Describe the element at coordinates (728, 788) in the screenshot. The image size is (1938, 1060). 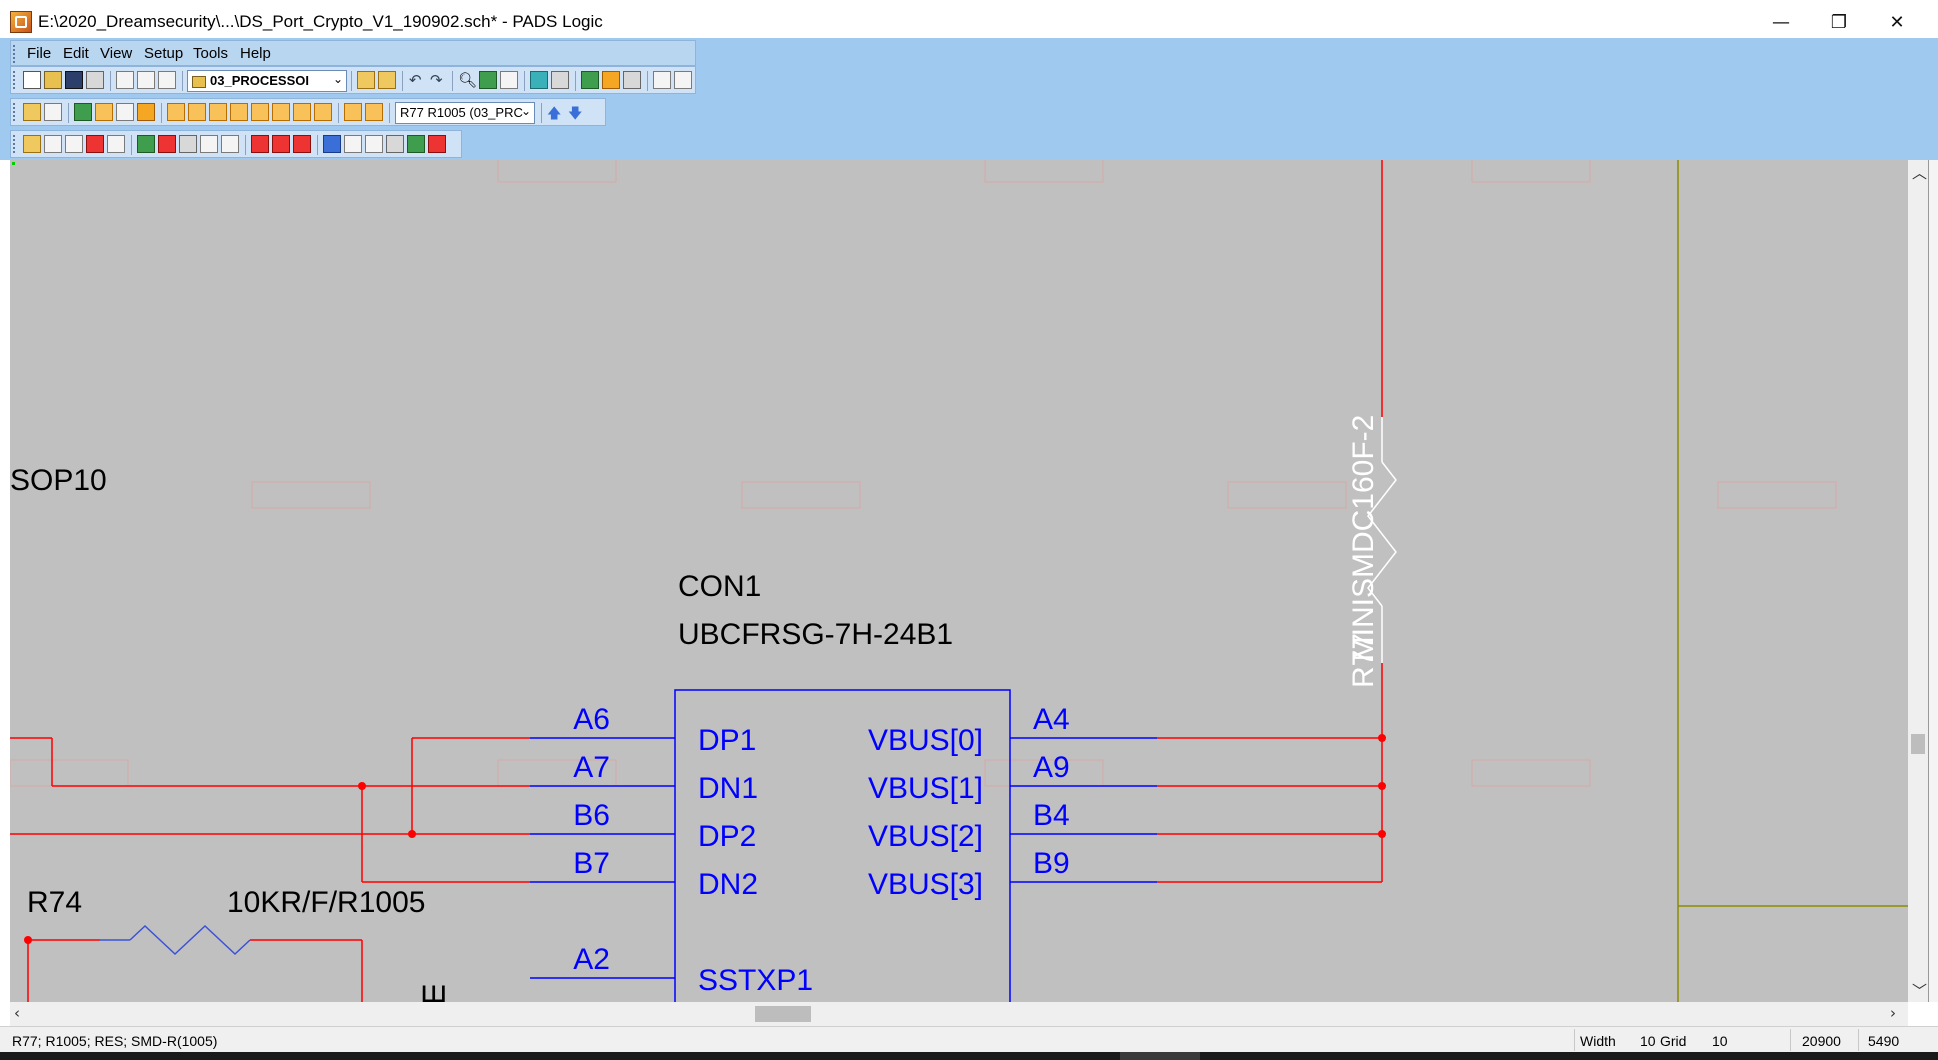
I see `pin-name-dn1: DN1` at that location.